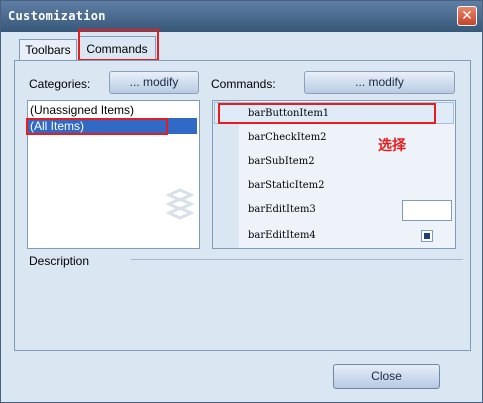  Describe the element at coordinates (113, 110) in the screenshot. I see `list-item: (Unassigned Items)` at that location.